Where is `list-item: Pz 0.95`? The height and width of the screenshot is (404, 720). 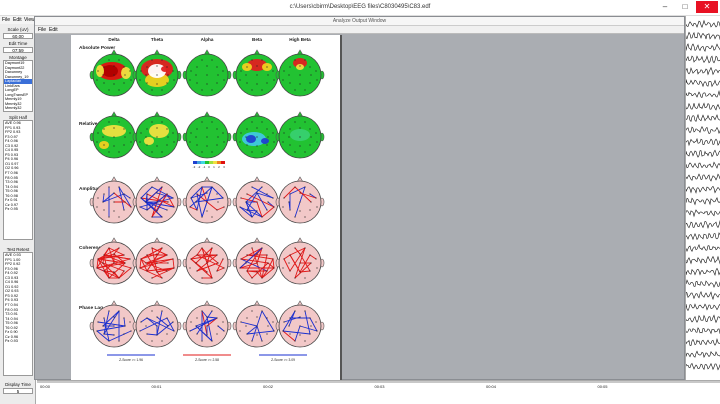 list-item: Pz 0.95 is located at coordinates (18, 209).